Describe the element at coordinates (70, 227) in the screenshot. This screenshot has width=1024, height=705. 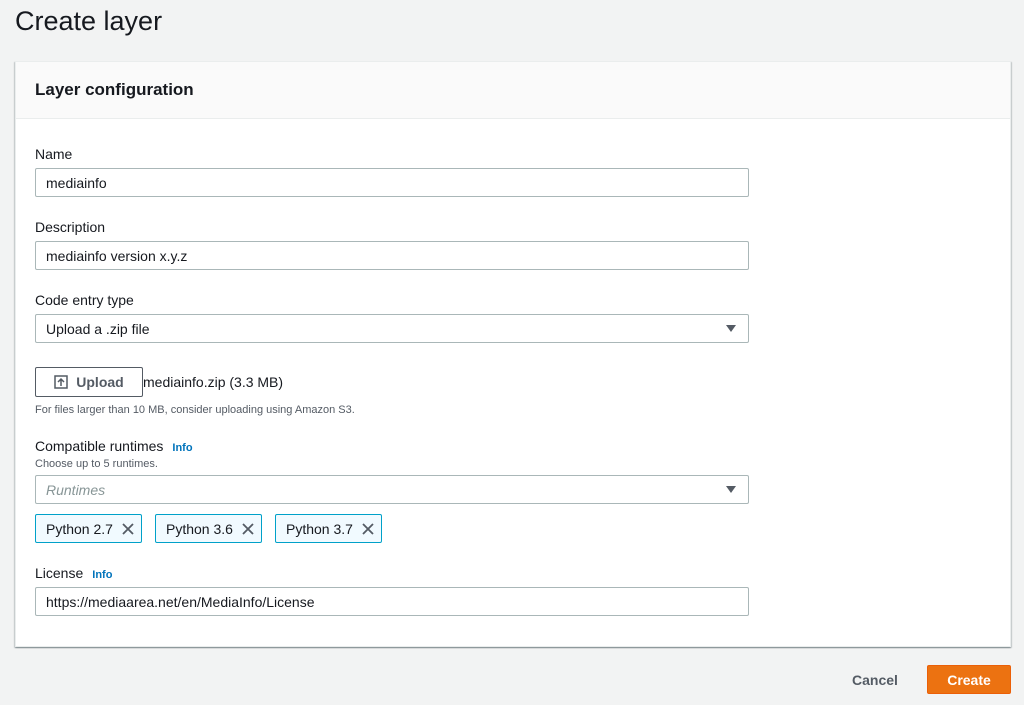
I see `description-label: Description` at that location.